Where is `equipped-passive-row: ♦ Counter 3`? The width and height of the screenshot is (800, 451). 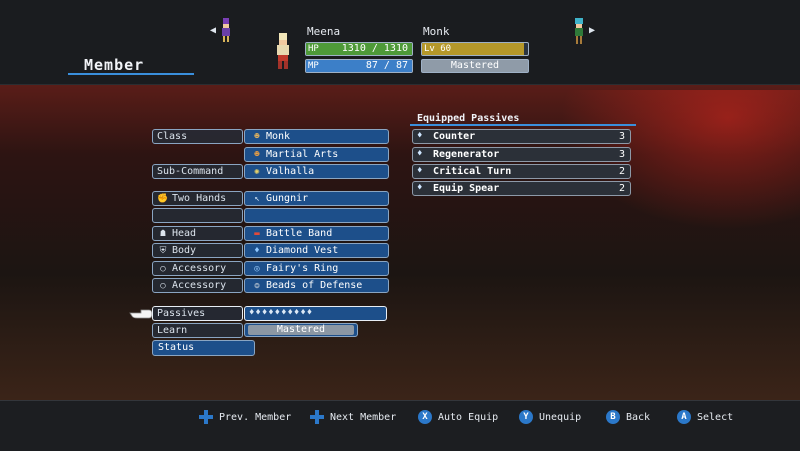 equipped-passive-row: ♦ Counter 3 is located at coordinates (521, 136).